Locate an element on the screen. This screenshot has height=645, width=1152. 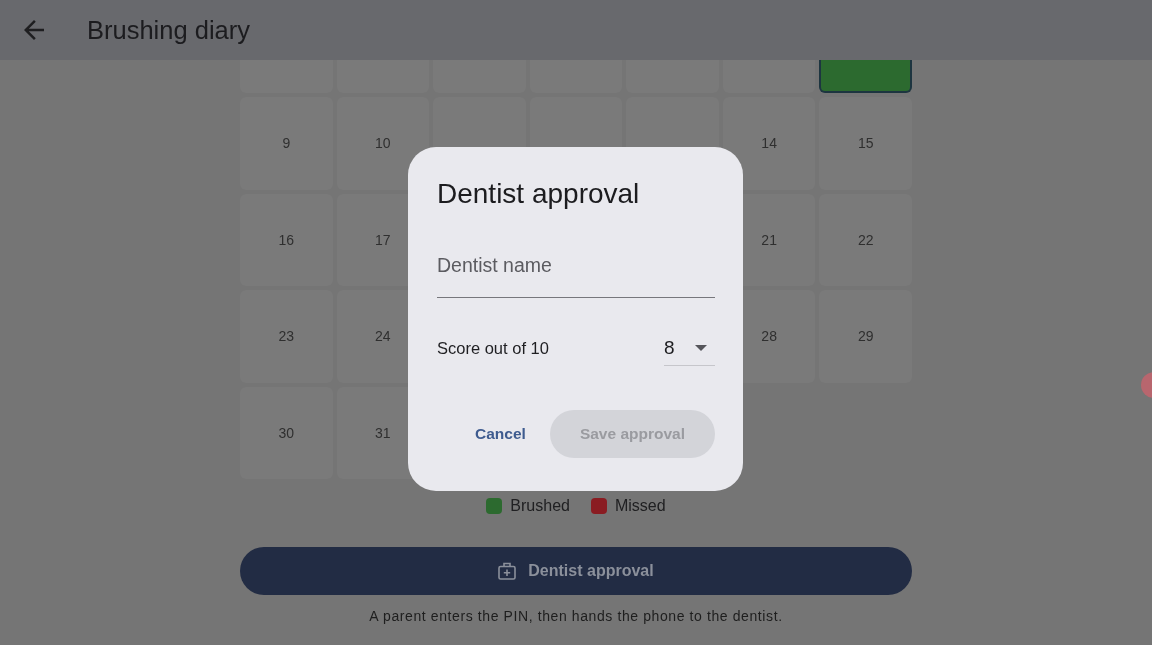
screen-title: Brushing diary is located at coordinates (168, 30).